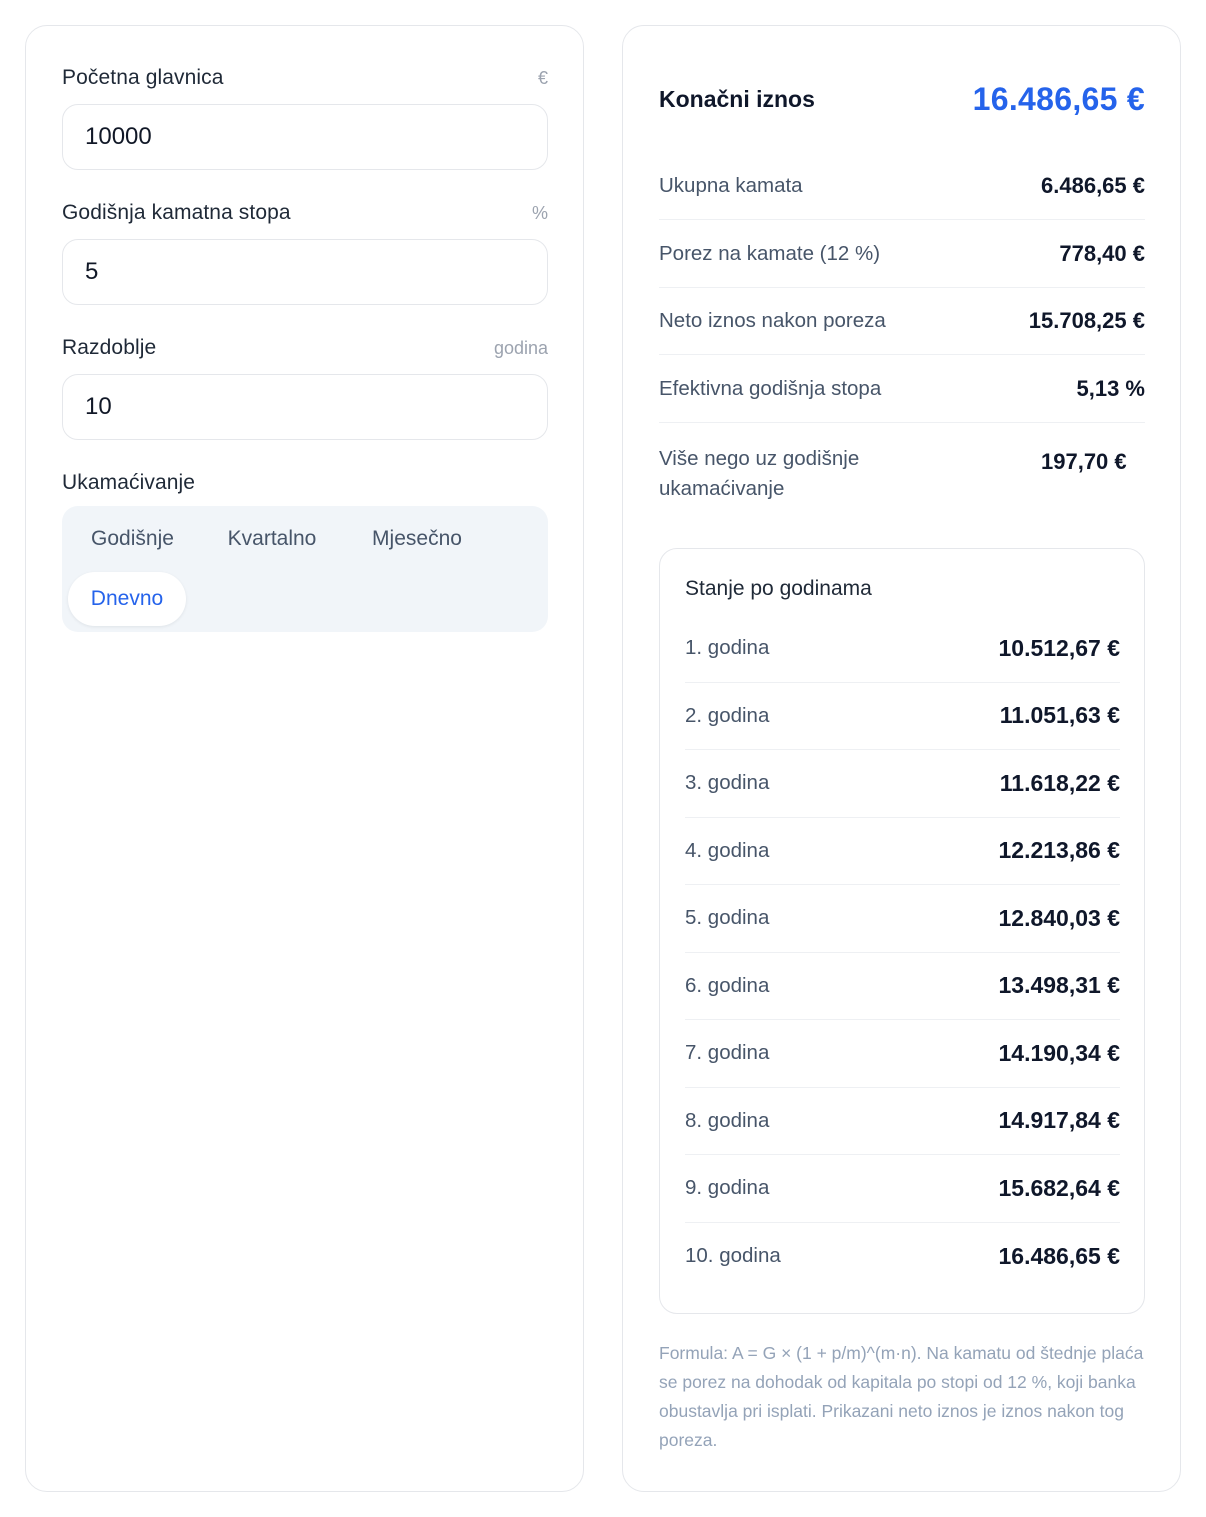 The image size is (1206, 1517). I want to click on table-row: 3. godina 11.618,22 €, so click(902, 784).